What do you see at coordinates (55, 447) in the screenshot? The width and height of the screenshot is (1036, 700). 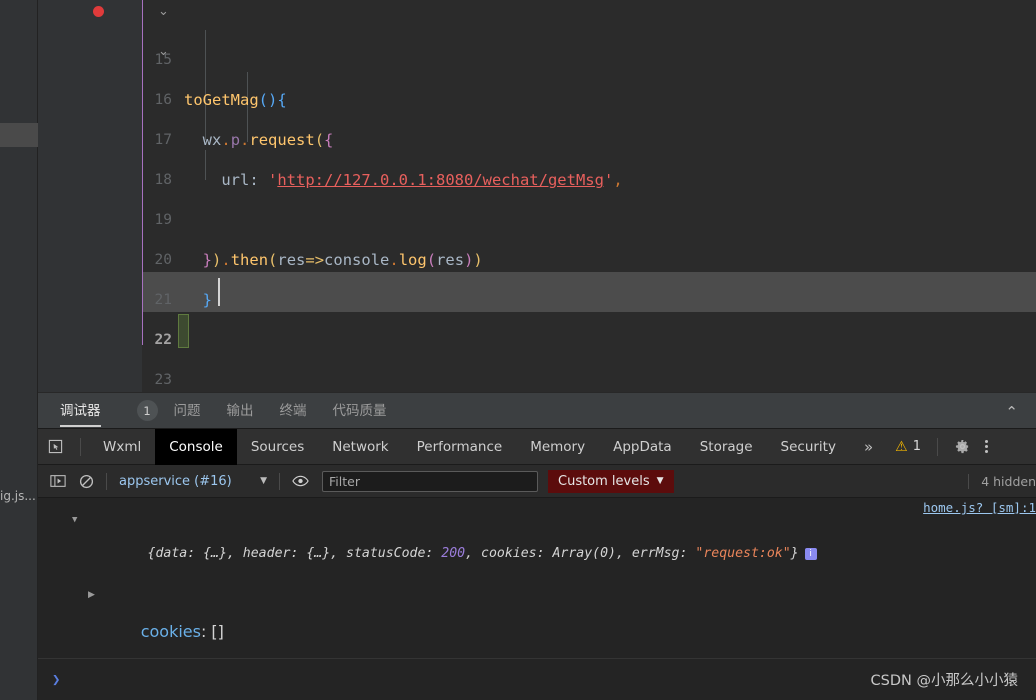 I see `inspect-element-icon` at bounding box center [55, 447].